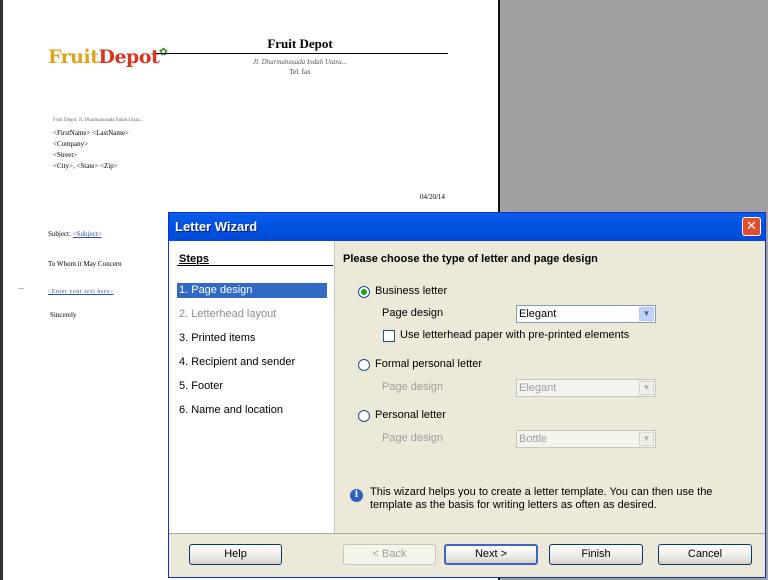 The height and width of the screenshot is (580, 768). Describe the element at coordinates (235, 554) in the screenshot. I see `help-button: Help` at that location.